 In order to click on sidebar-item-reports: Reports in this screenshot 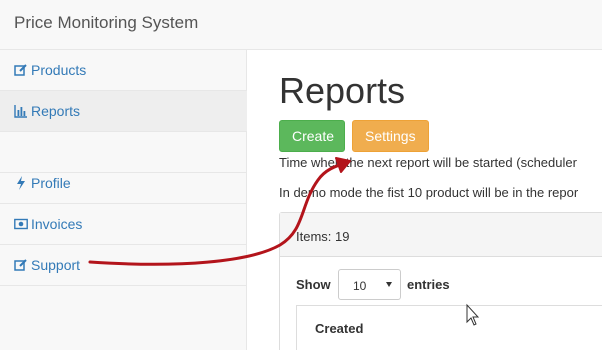, I will do `click(123, 111)`.